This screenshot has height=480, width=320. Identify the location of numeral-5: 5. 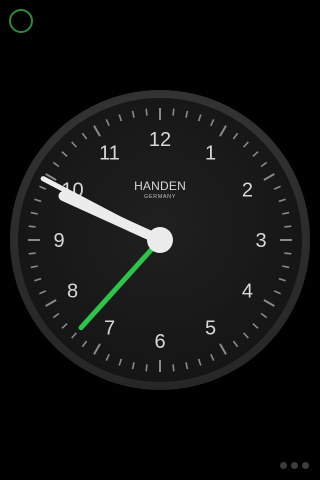
(210, 328).